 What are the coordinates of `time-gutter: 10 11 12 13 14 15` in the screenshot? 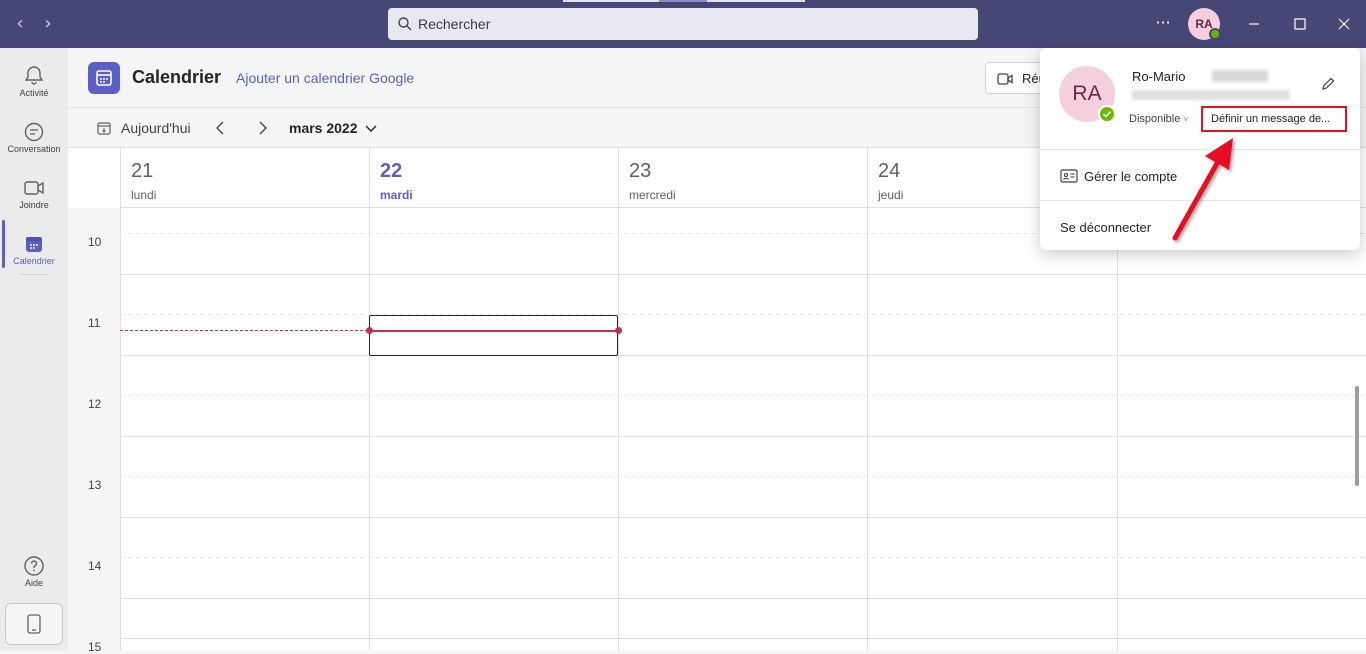 It's located at (94, 431).